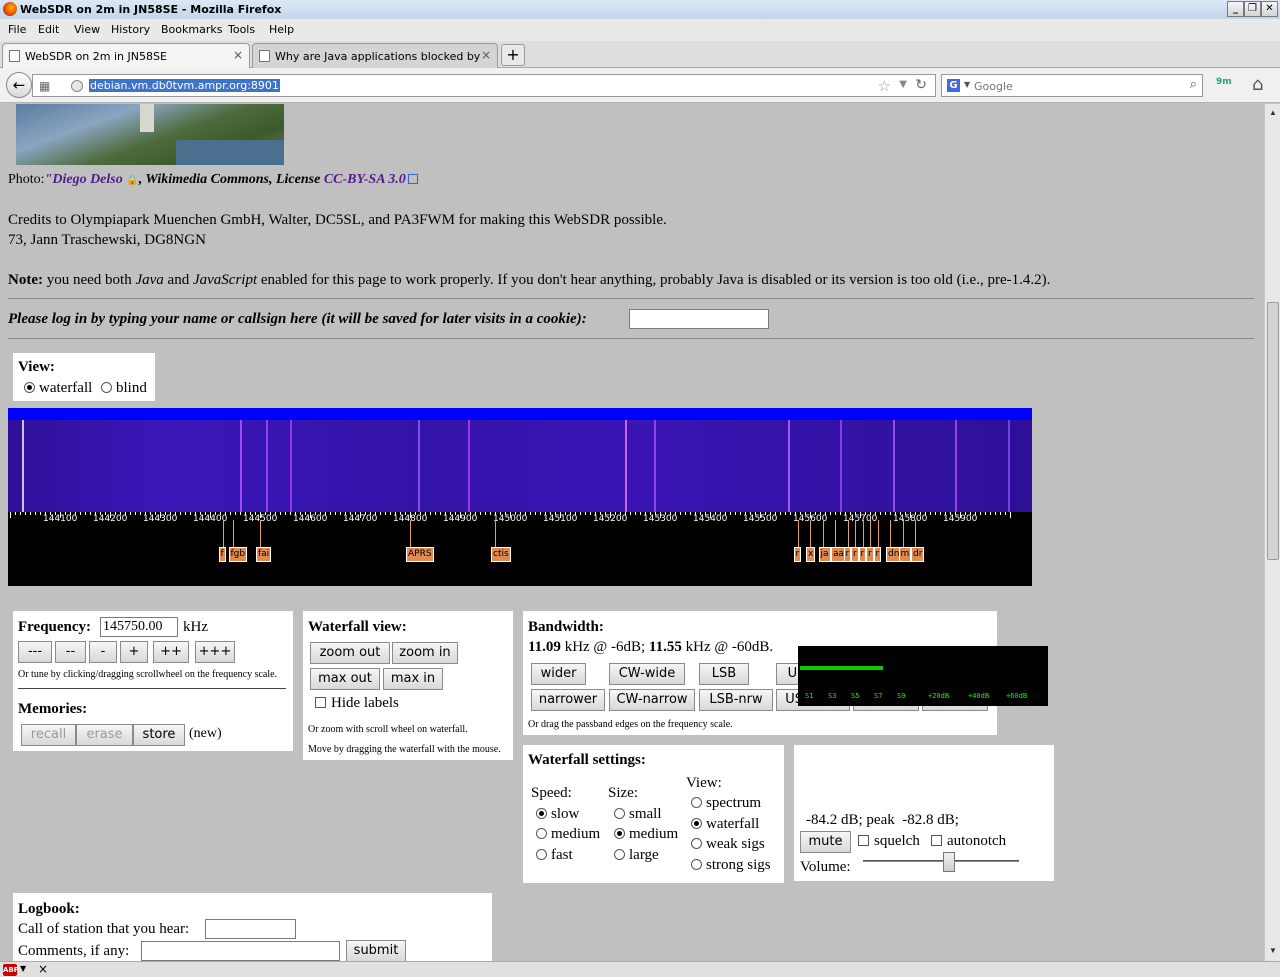 This screenshot has height=977, width=1280. I want to click on addon-icon: 9m, so click(1226, 86).